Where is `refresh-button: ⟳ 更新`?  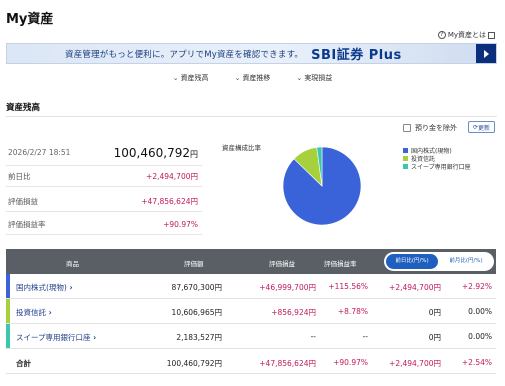 refresh-button: ⟳ 更新 is located at coordinates (481, 127).